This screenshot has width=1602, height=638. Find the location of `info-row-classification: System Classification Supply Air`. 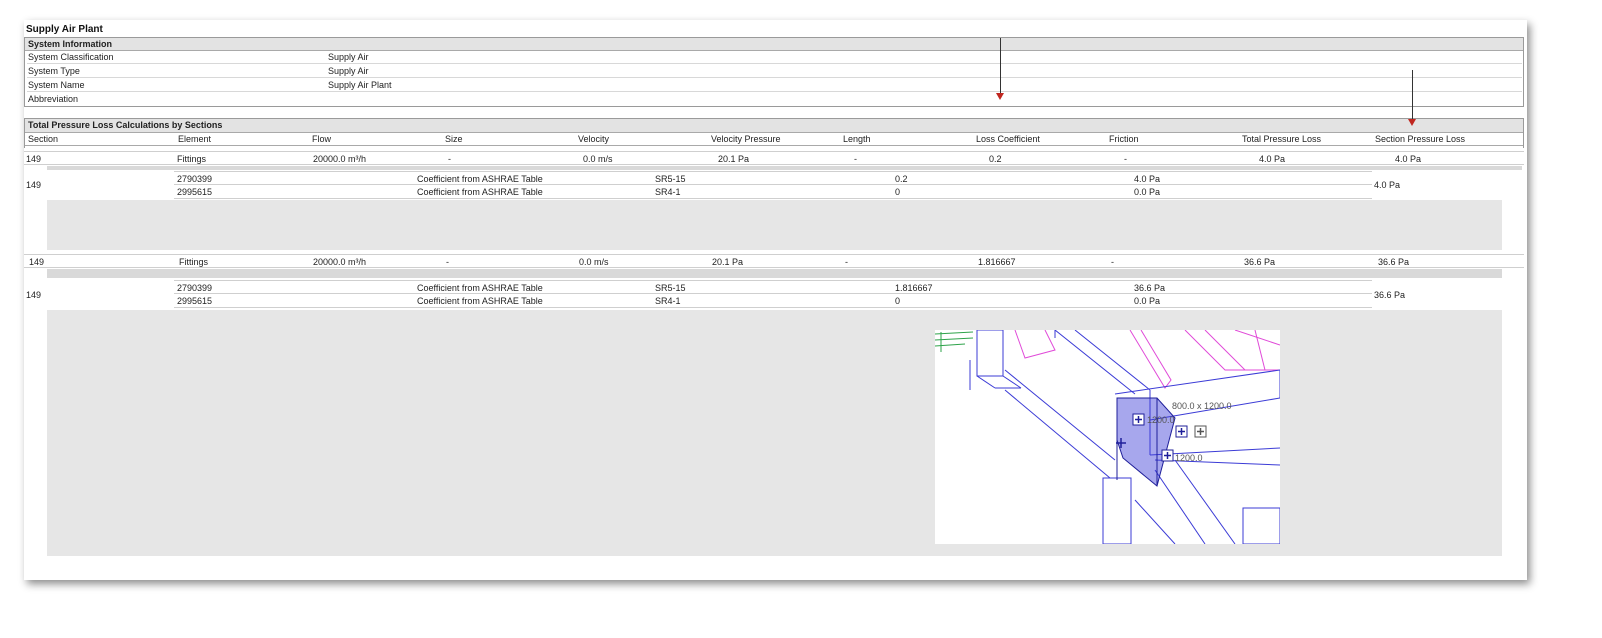

info-row-classification: System Classification Supply Air is located at coordinates (774, 57).